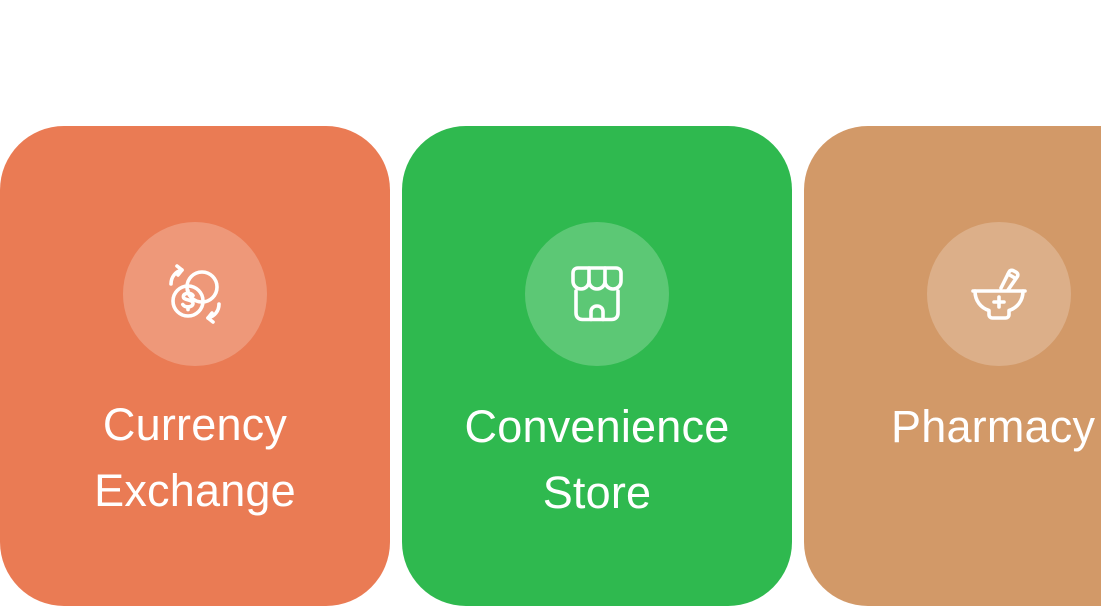  Describe the element at coordinates (597, 426) in the screenshot. I see `convenience-store-label-line1: Convenience` at that location.